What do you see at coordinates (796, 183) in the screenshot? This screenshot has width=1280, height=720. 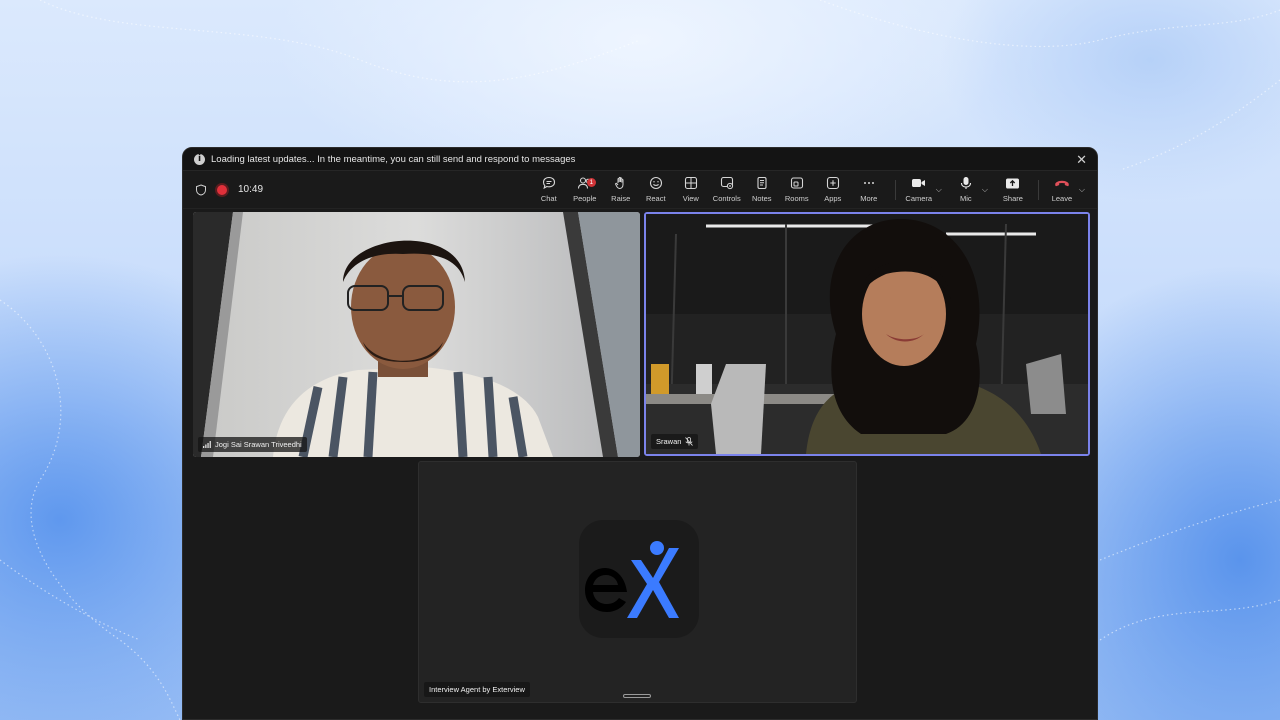 I see `rooms-icon` at bounding box center [796, 183].